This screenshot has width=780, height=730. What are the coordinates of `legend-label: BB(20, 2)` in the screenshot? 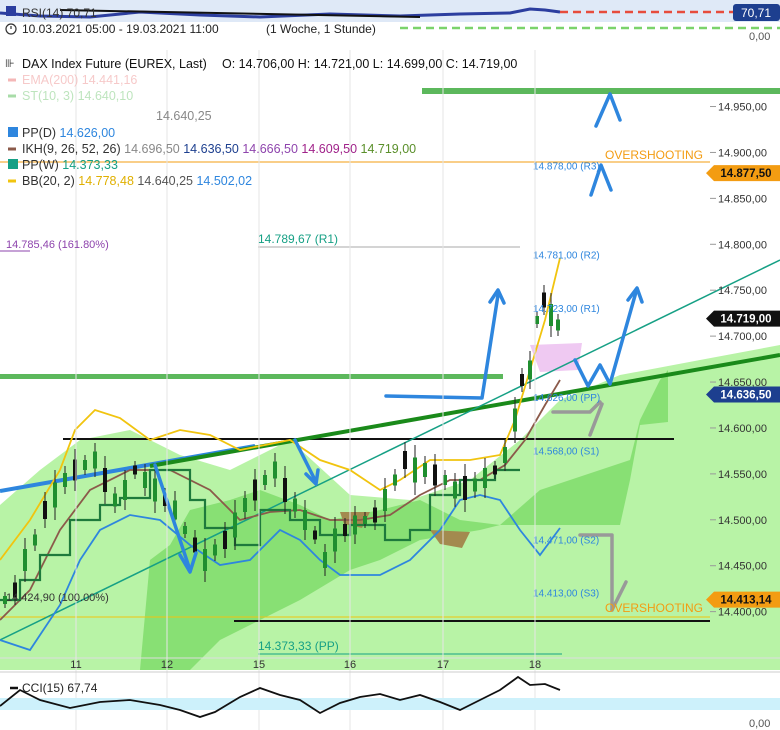 It's located at (50, 181).